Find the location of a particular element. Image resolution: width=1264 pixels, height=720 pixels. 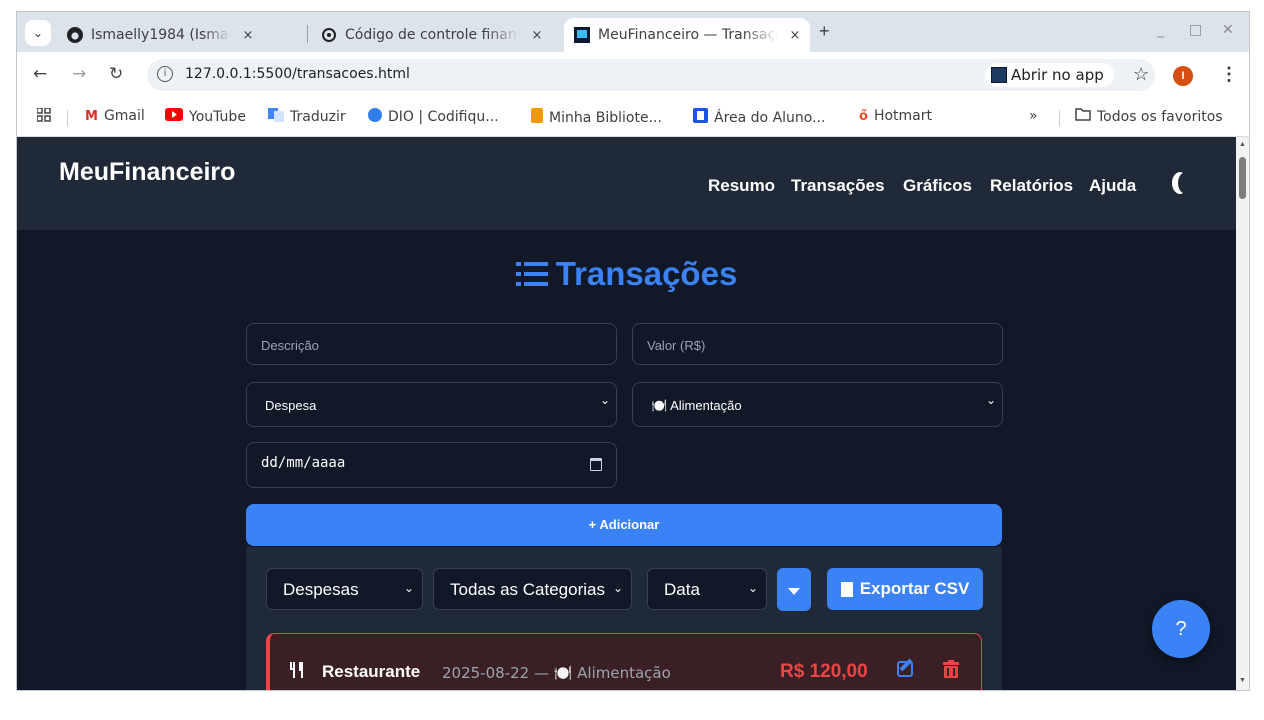

scroll-down-icon: ▼ is located at coordinates (1242, 680).